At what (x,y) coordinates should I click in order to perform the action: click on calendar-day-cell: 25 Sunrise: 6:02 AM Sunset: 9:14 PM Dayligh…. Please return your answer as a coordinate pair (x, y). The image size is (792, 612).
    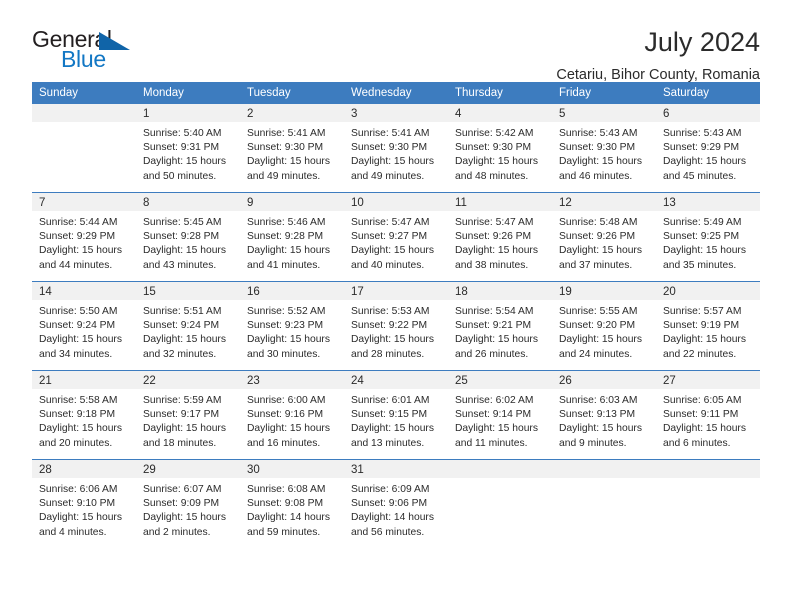
    Looking at the image, I should click on (500, 415).